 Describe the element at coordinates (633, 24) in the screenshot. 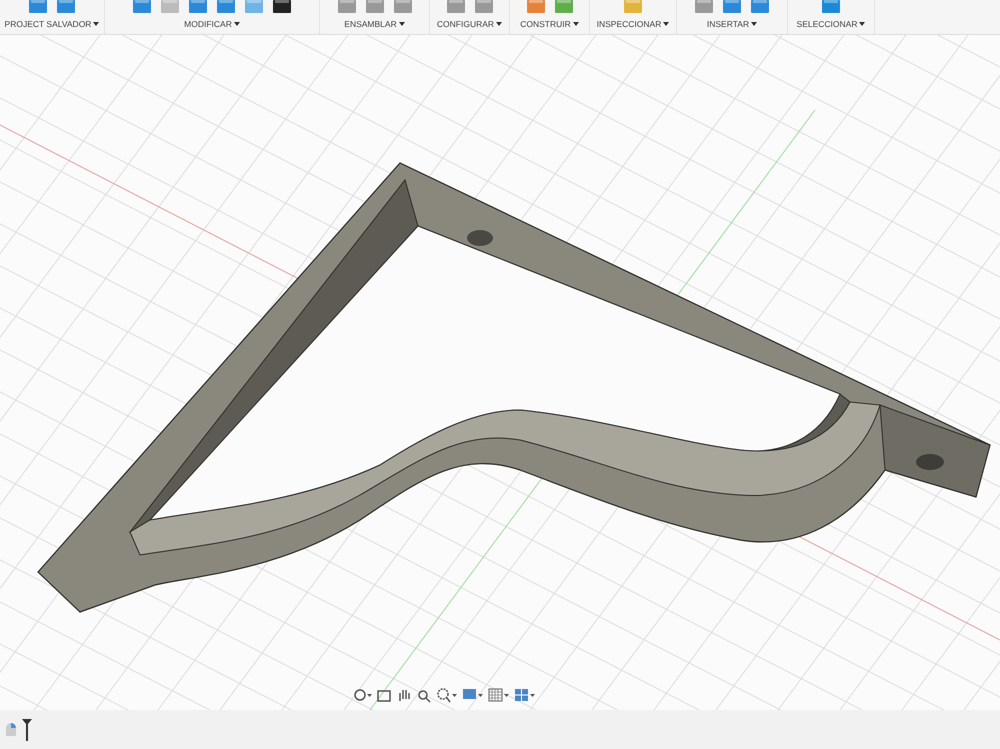

I see `toolbar-group-menu: INSPECCIONAR` at that location.